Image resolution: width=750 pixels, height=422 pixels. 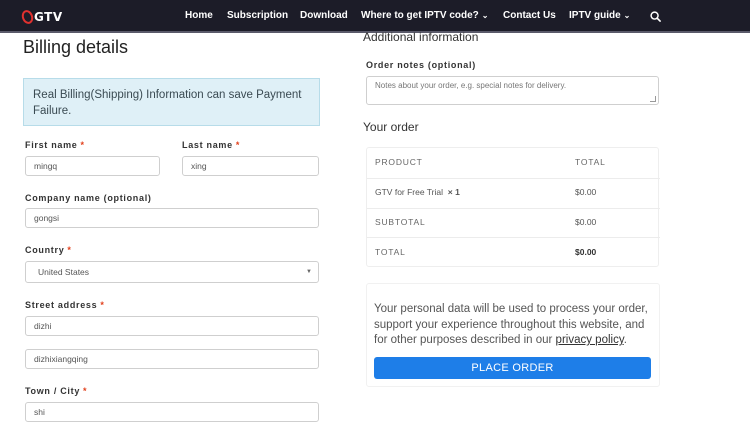 I want to click on your-order-heading: Your order, so click(x=391, y=127).